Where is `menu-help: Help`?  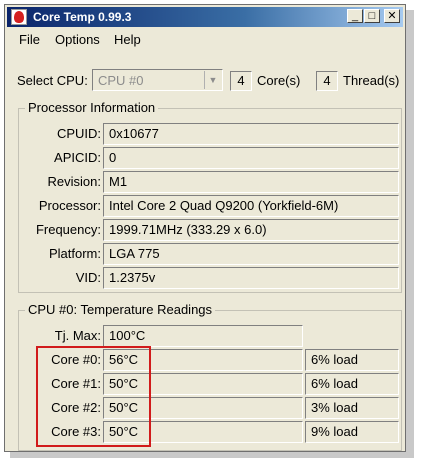 menu-help: Help is located at coordinates (127, 39).